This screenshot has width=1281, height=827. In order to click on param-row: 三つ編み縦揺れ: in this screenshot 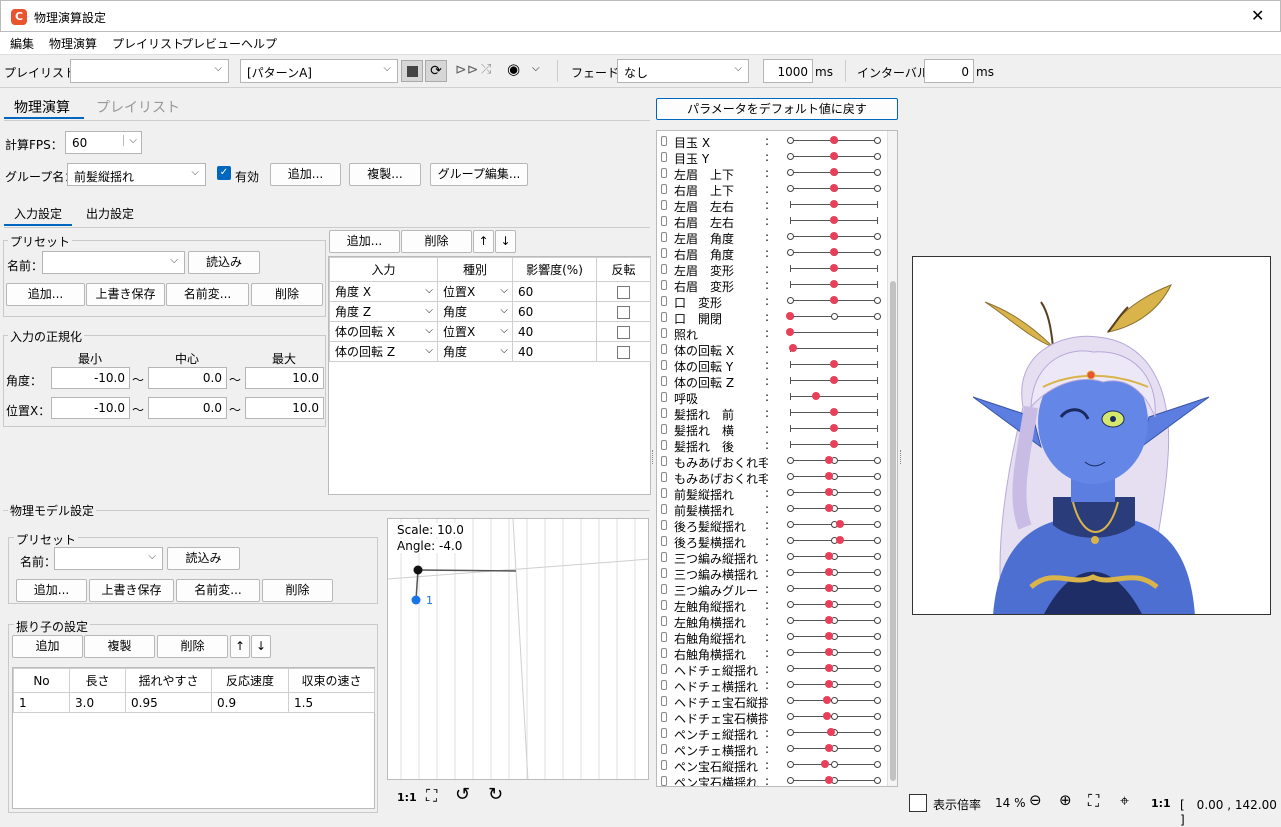, I will do `click(772, 557)`.